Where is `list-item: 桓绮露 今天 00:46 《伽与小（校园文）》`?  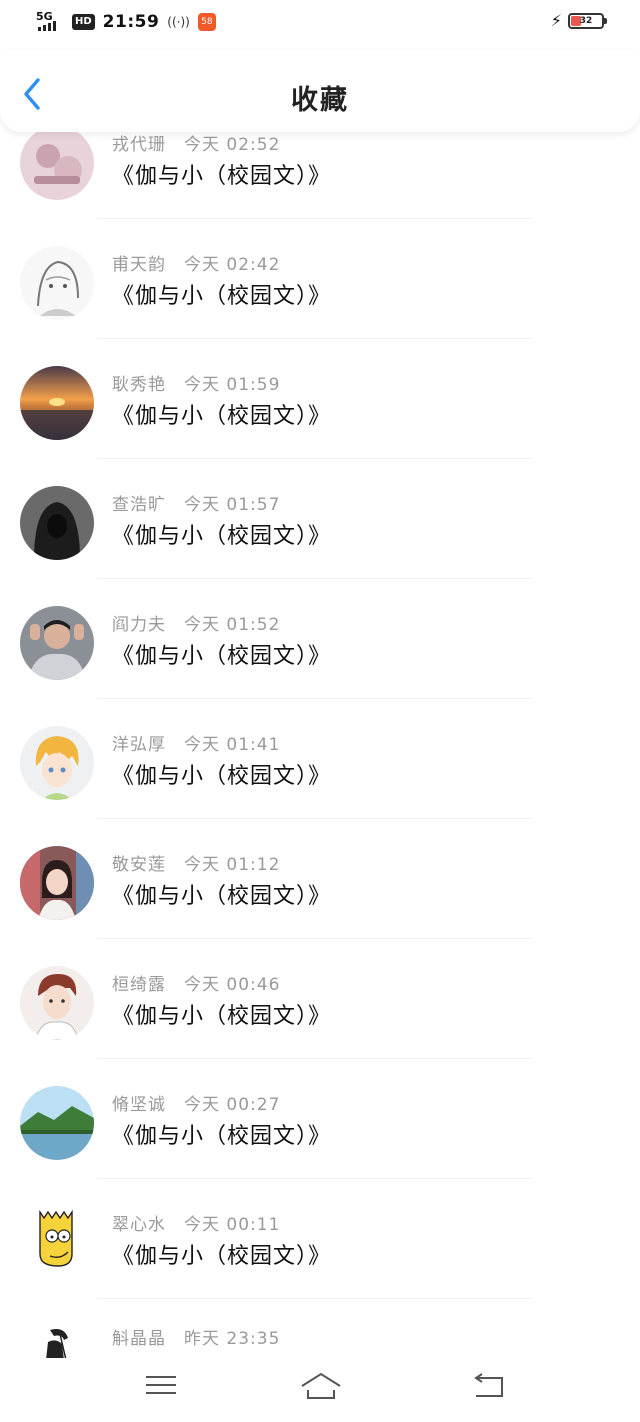 list-item: 桓绮露 今天 00:46 《伽与小（校园文）》 is located at coordinates (320, 1000).